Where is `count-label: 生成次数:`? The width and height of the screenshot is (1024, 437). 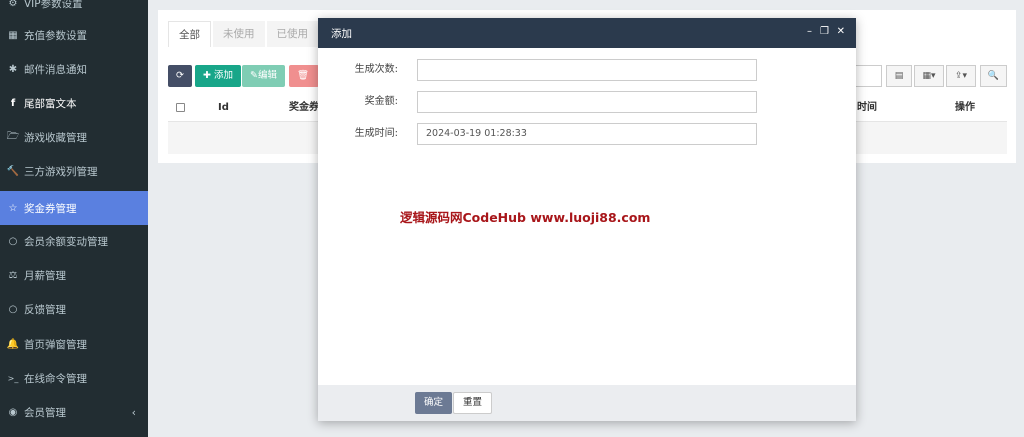 count-label: 生成次数: is located at coordinates (376, 69).